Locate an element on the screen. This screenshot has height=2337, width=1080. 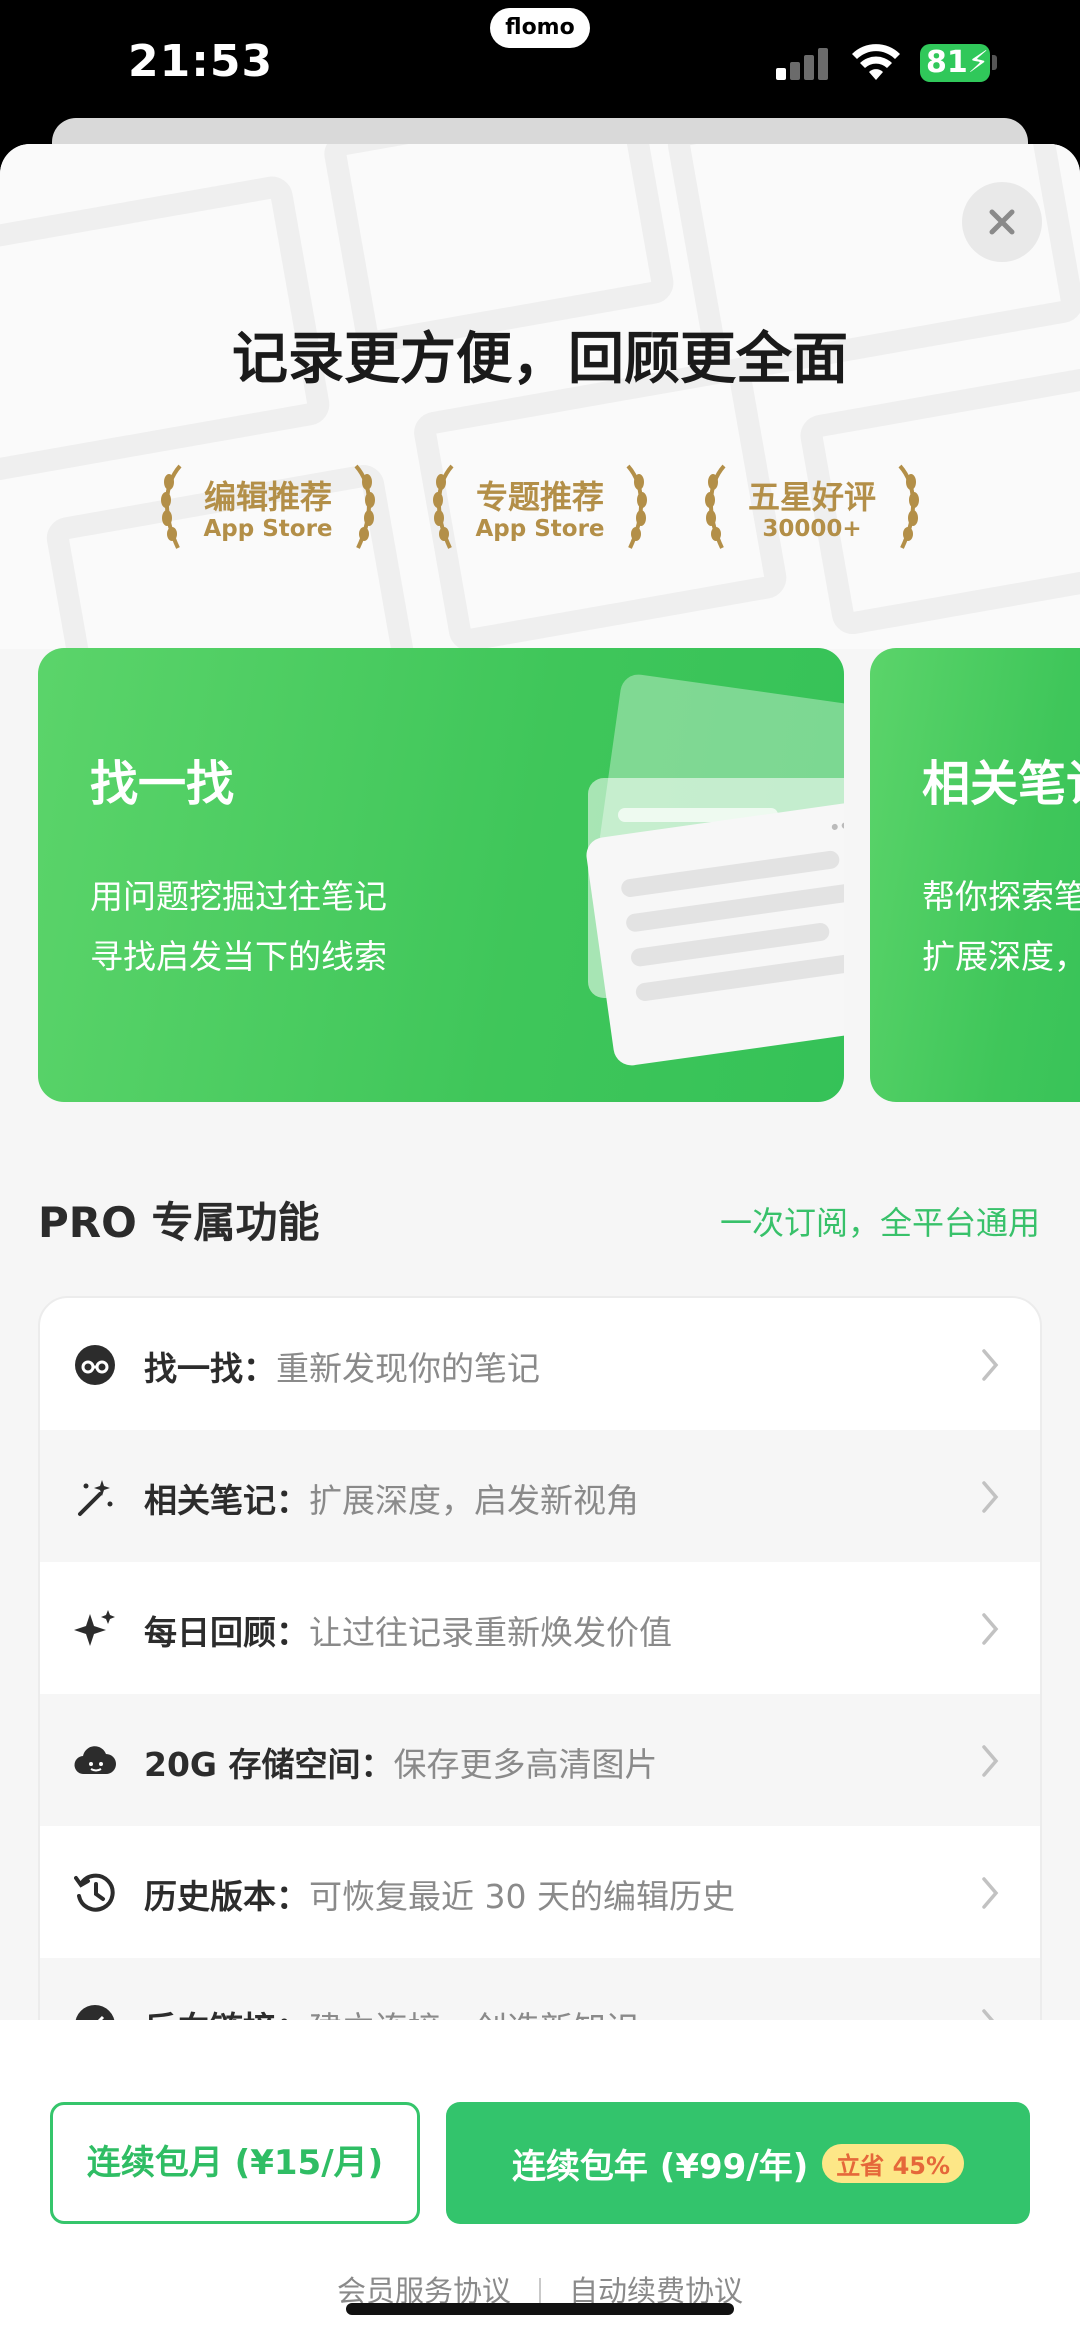
pro-section-title: PRO 专属功能 is located at coordinates (179, 1222).